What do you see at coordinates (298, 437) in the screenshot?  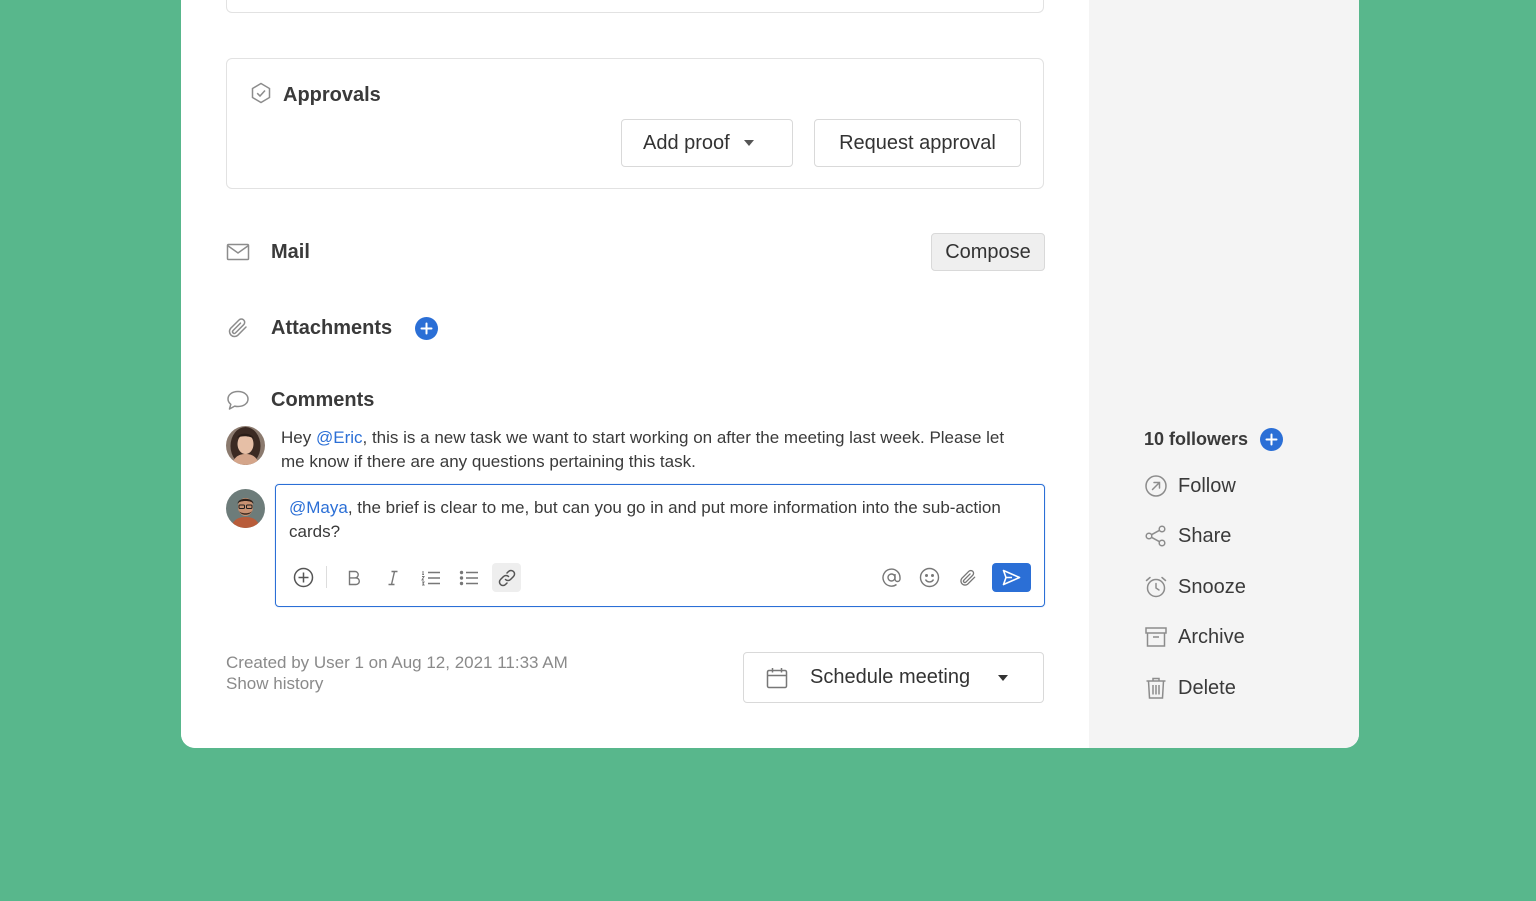 I see `comment-text-prefix: Hey` at bounding box center [298, 437].